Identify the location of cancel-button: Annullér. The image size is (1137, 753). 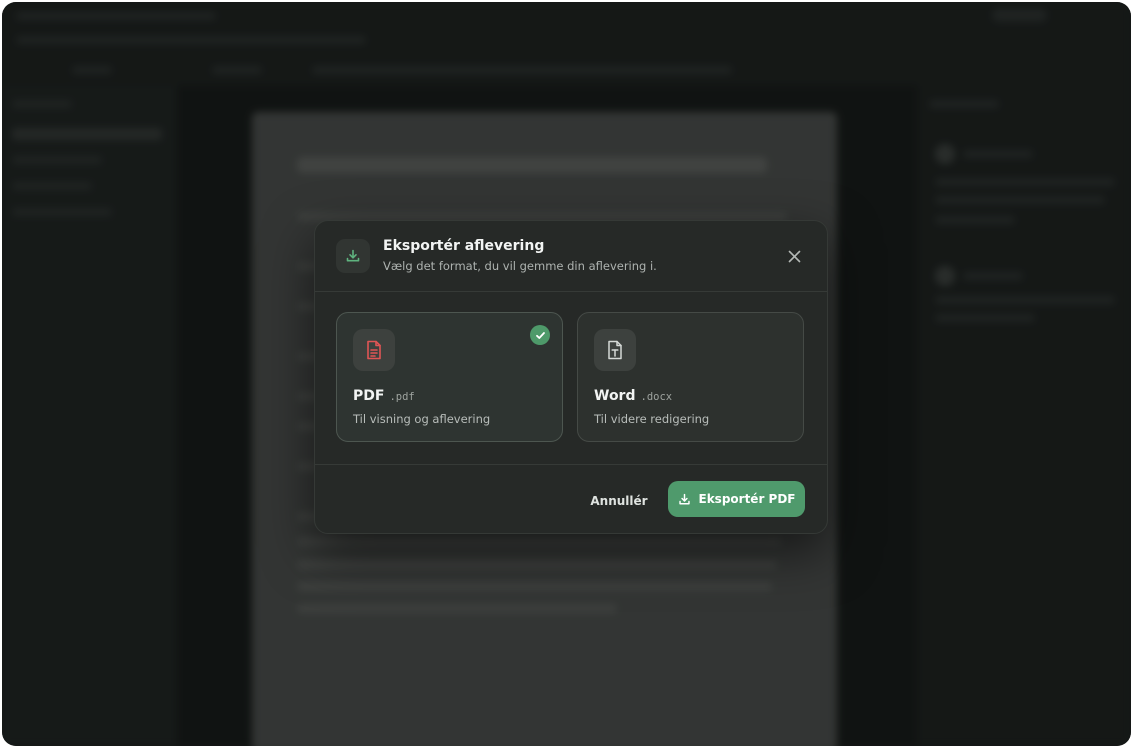
(619, 501).